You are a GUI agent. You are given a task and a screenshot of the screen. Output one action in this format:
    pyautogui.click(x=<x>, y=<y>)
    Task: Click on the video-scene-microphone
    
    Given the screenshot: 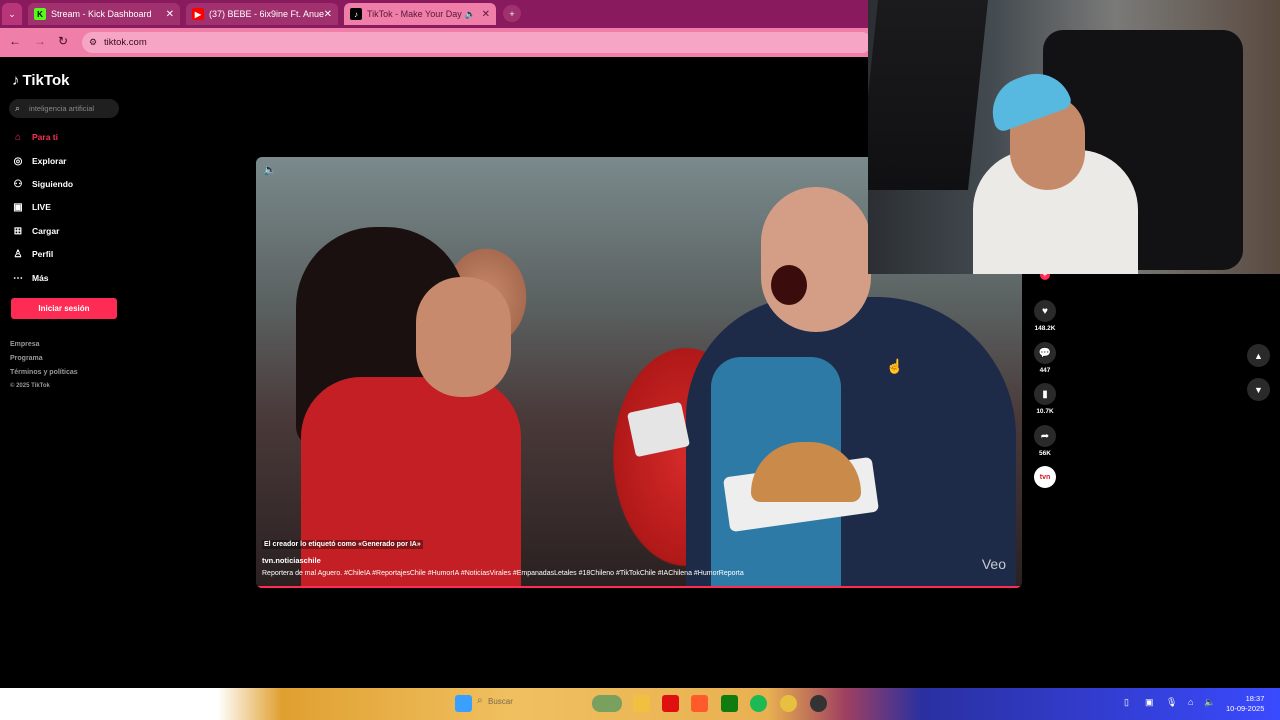 What is the action you would take?
    pyautogui.click(x=658, y=429)
    